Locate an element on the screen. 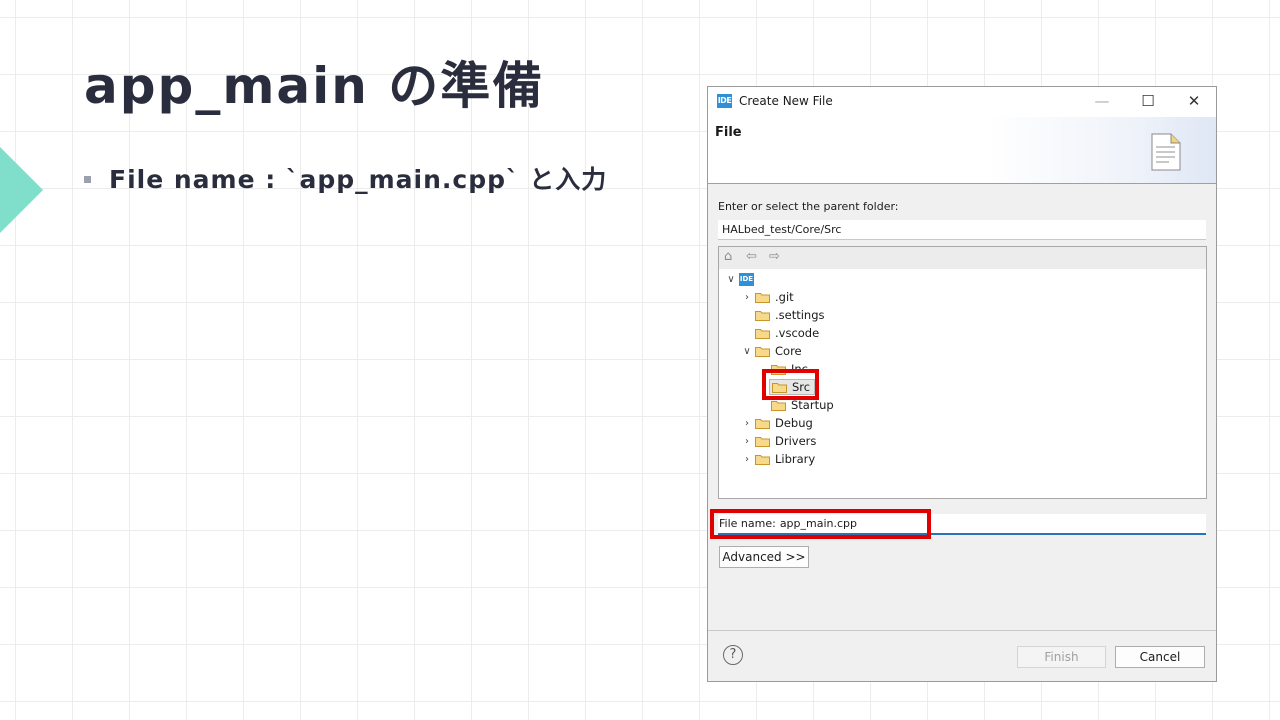  ide-app-icon: IDE is located at coordinates (724, 101).